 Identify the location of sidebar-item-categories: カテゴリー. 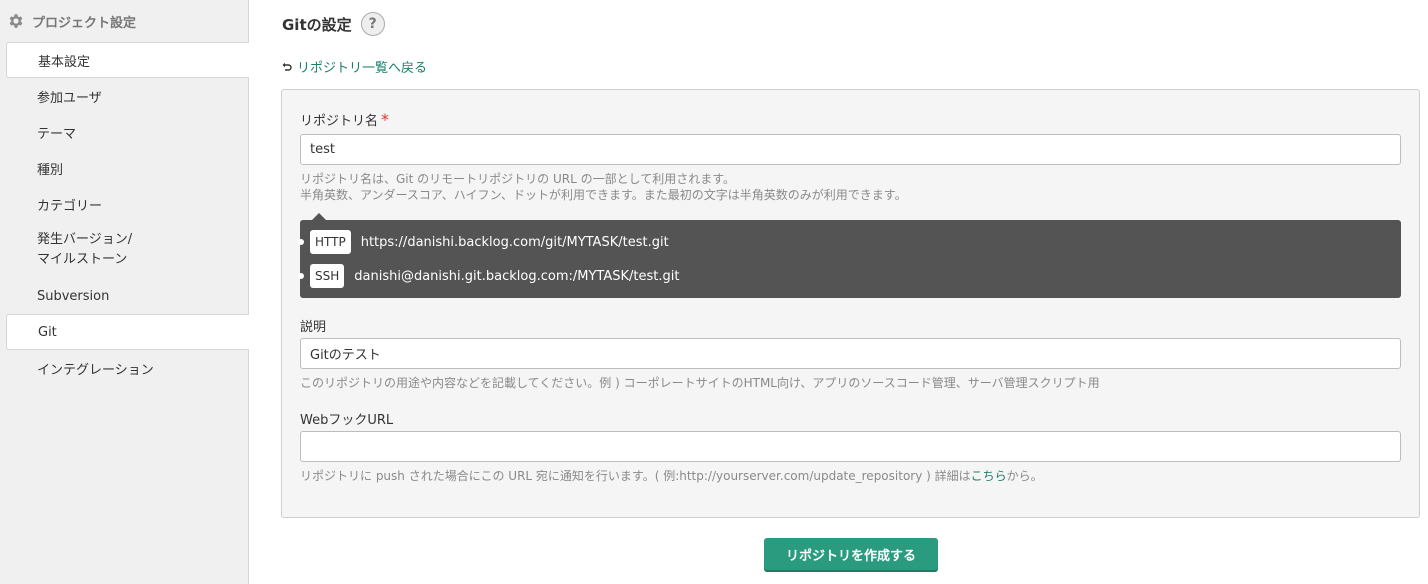
(124, 204).